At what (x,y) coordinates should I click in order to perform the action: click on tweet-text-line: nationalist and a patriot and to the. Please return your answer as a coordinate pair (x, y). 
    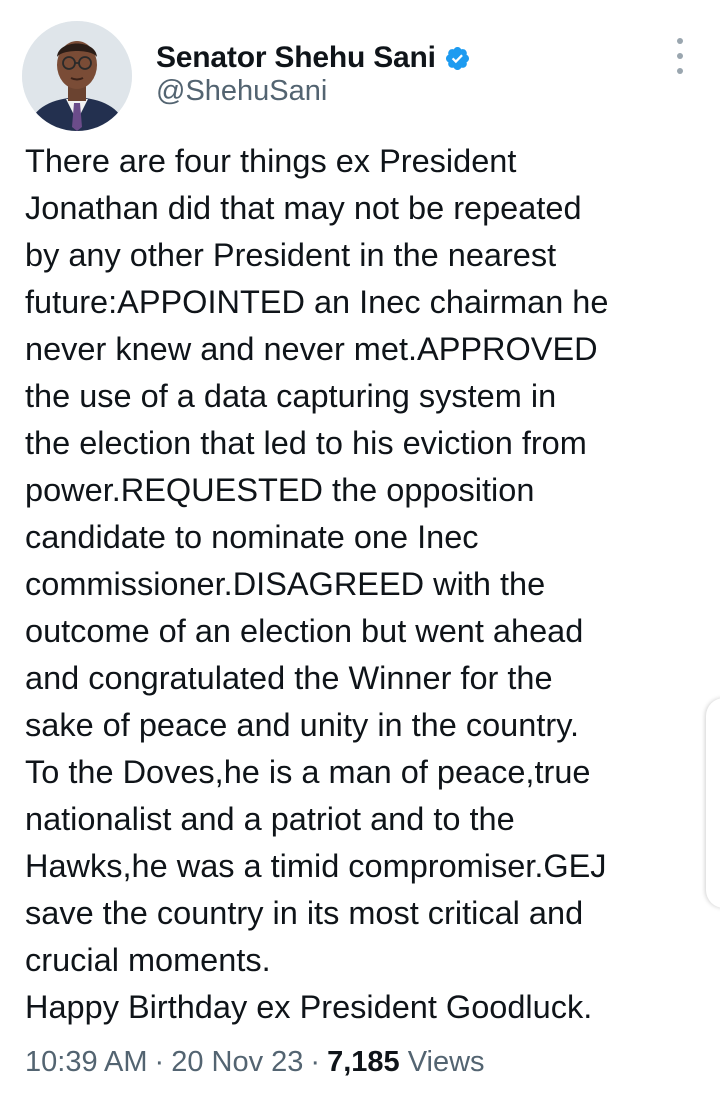
    Looking at the image, I should click on (270, 819).